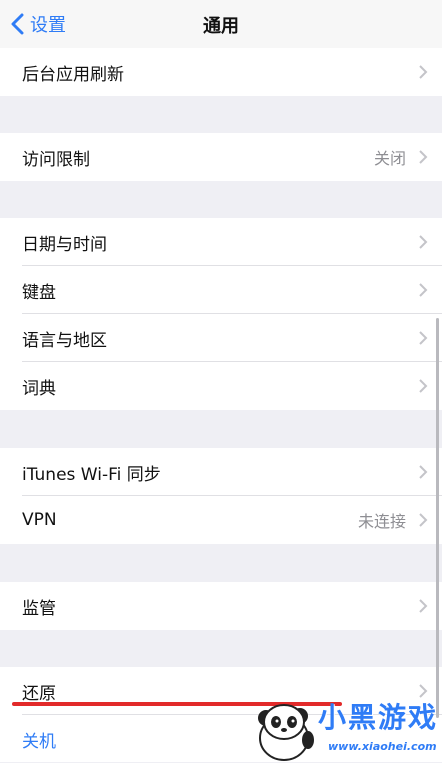 This screenshot has width=442, height=763. I want to click on row-restrictions: 访问限制 关闭, so click(221, 157).